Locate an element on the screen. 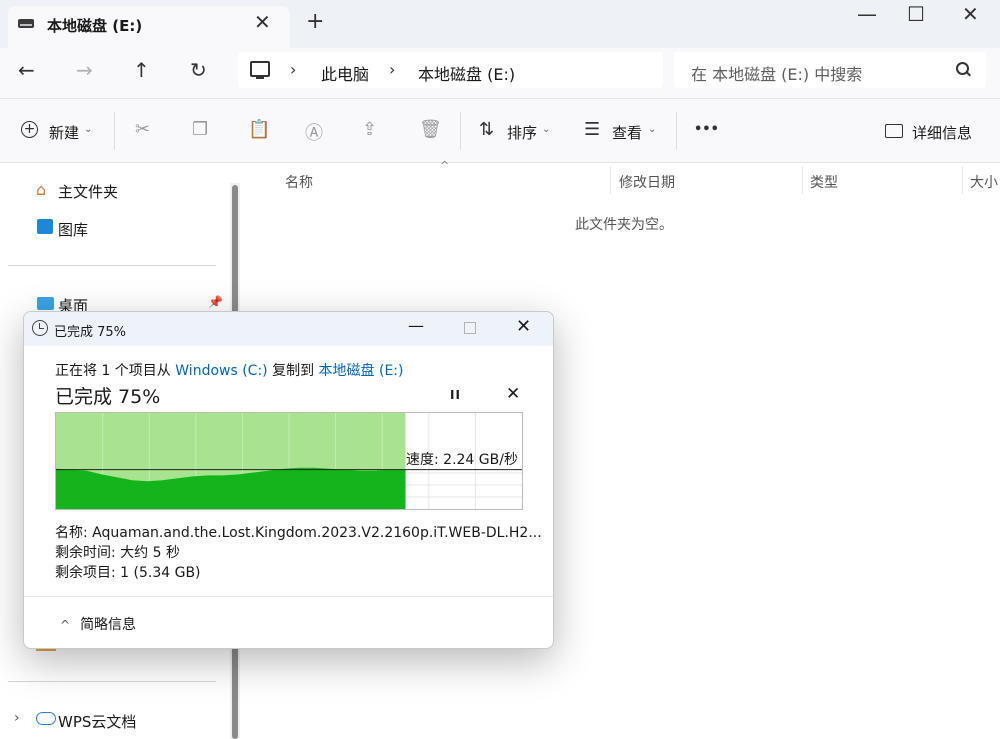 Image resolution: width=1000 pixels, height=739 pixels. refresh-button: ↻ is located at coordinates (198, 70).